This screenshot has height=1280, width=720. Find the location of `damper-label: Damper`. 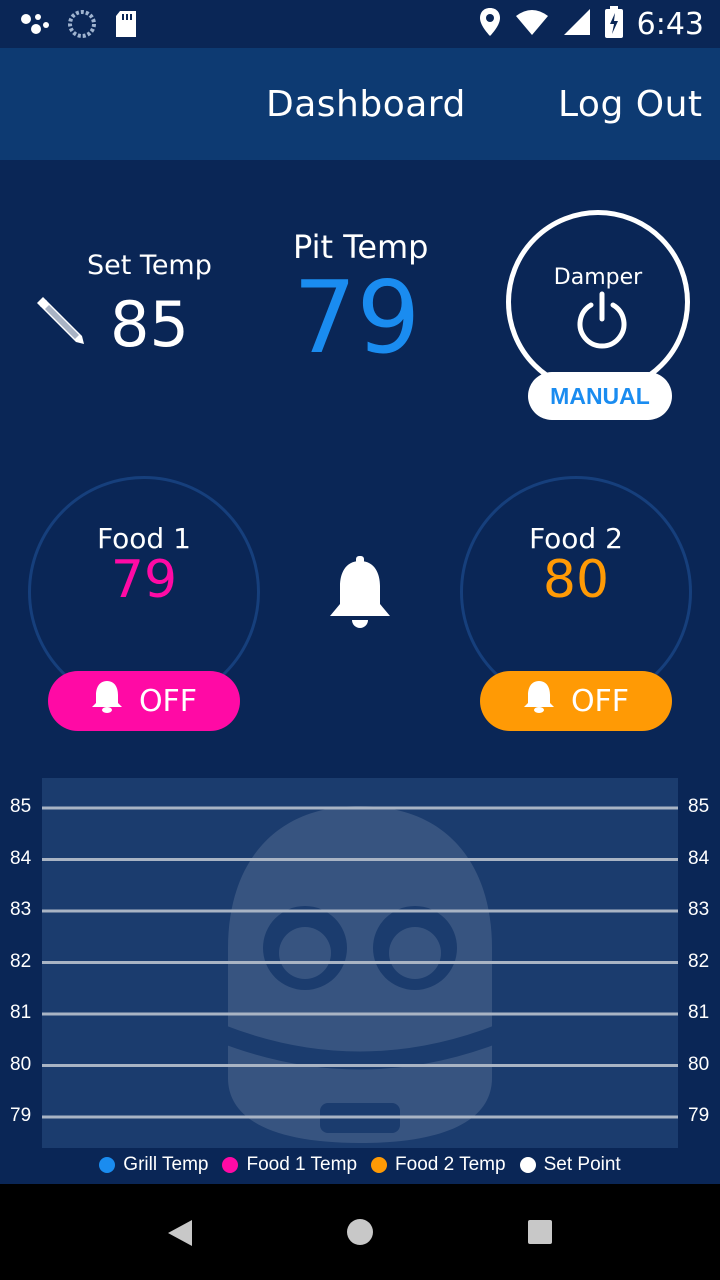

damper-label: Damper is located at coordinates (598, 277).